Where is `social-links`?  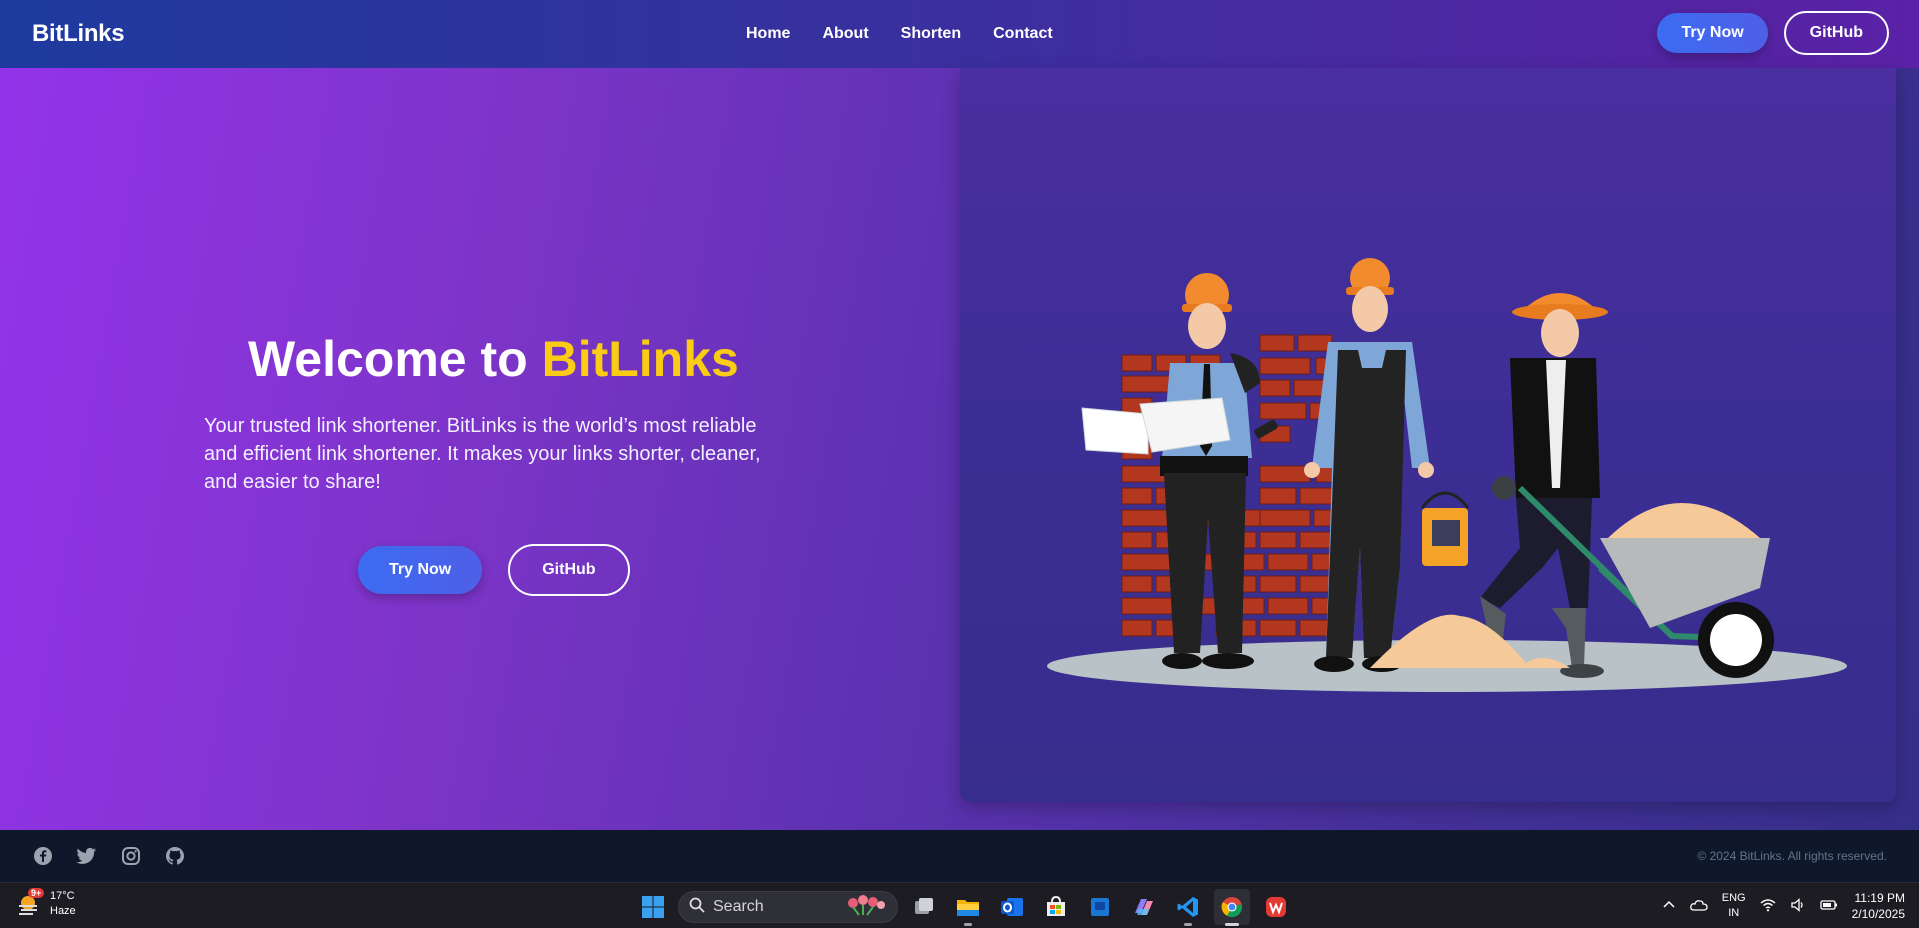 social-links is located at coordinates (108, 856).